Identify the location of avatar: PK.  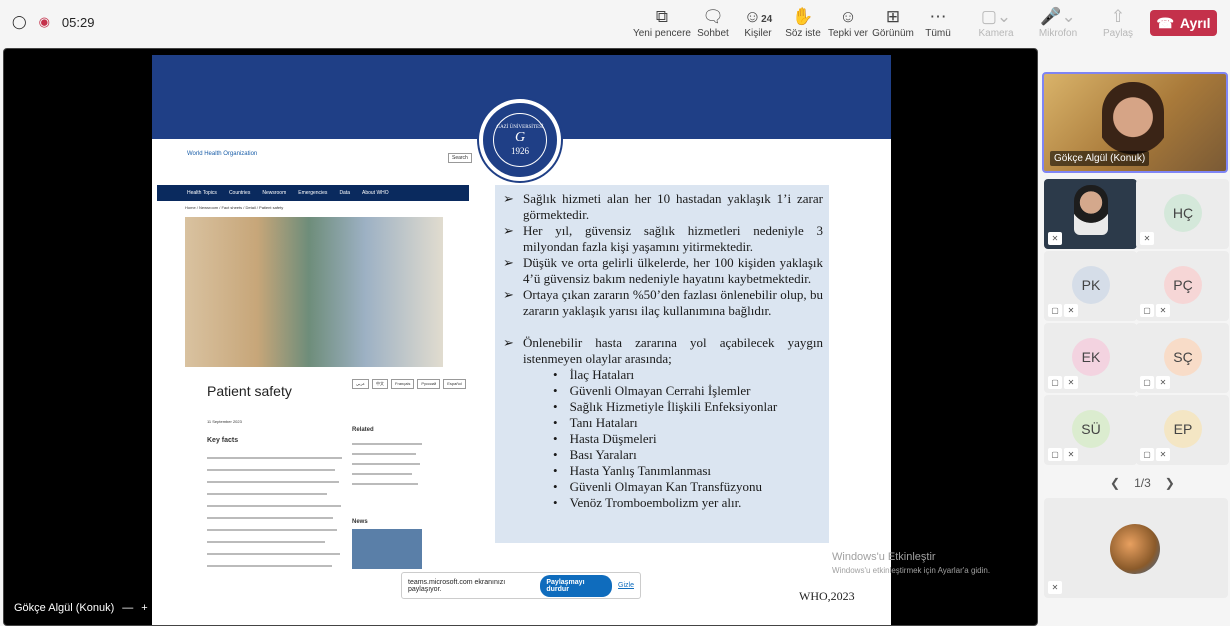
(1091, 285).